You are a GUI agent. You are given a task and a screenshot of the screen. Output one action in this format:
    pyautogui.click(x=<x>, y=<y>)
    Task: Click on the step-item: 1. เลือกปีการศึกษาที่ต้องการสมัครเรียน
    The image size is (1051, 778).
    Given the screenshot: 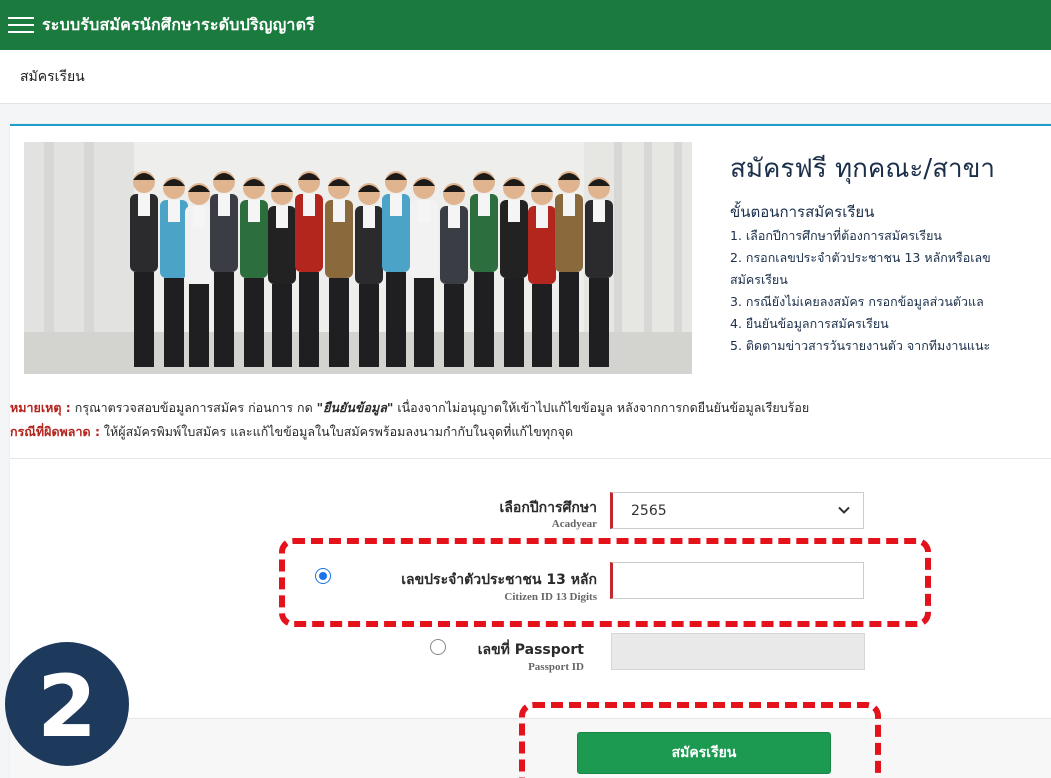 What is the action you would take?
    pyautogui.click(x=836, y=235)
    